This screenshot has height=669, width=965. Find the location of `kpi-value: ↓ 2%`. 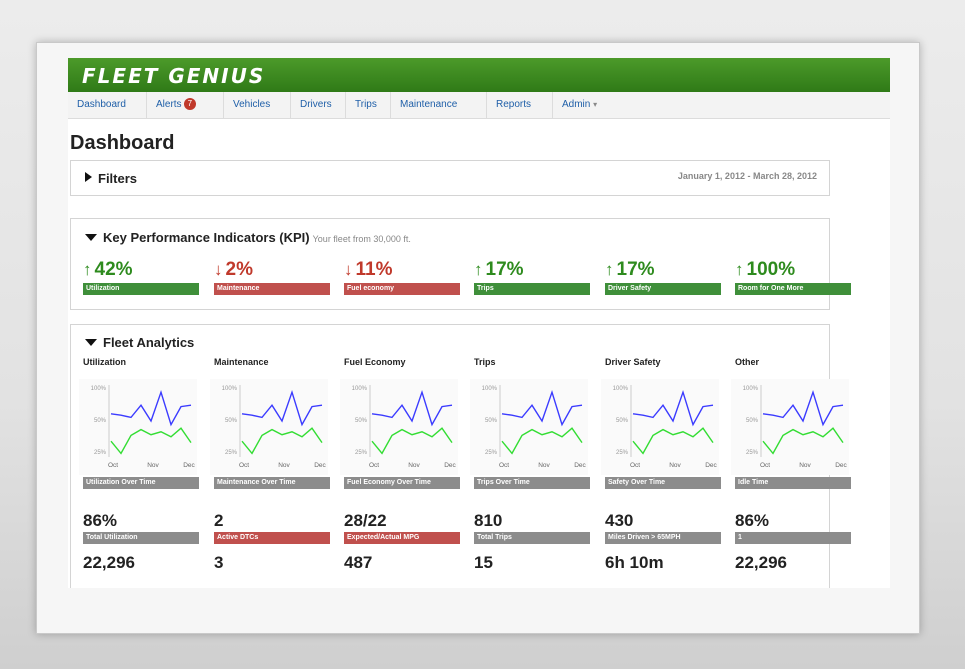

kpi-value: ↓ 2% is located at coordinates (272, 270).